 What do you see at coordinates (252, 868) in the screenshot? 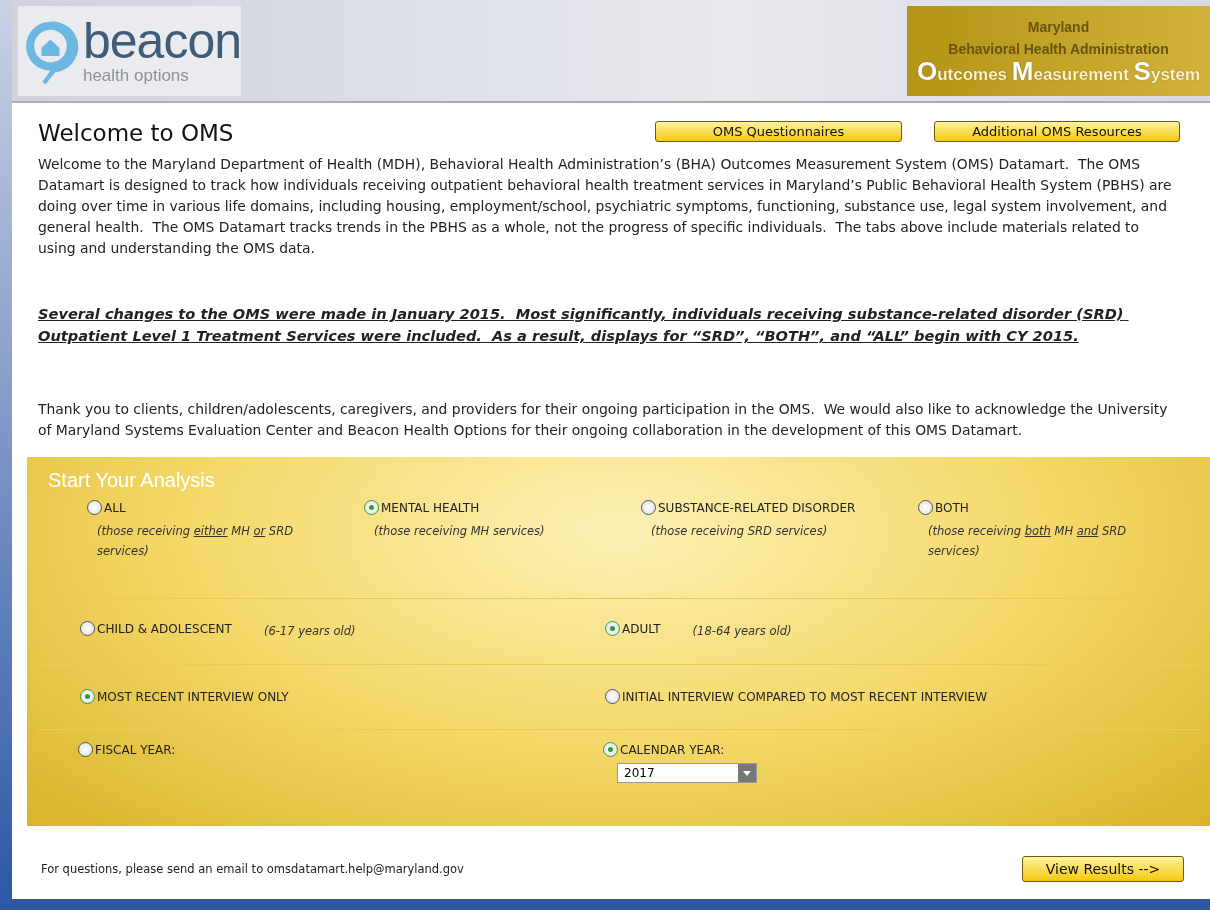
I see `contact-text: For questions, please send an email to omsdatamart.help@maryland.gov` at bounding box center [252, 868].